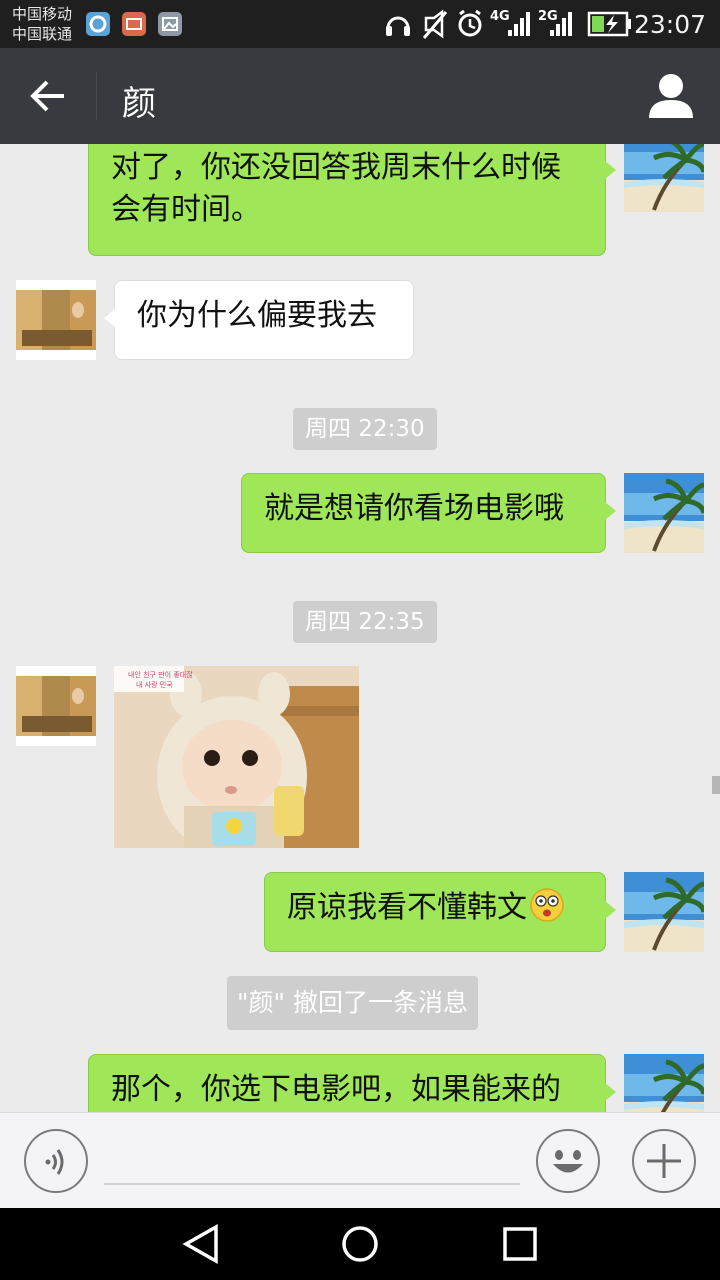 The width and height of the screenshot is (720, 1280). What do you see at coordinates (312, 1159) in the screenshot?
I see `message-input` at bounding box center [312, 1159].